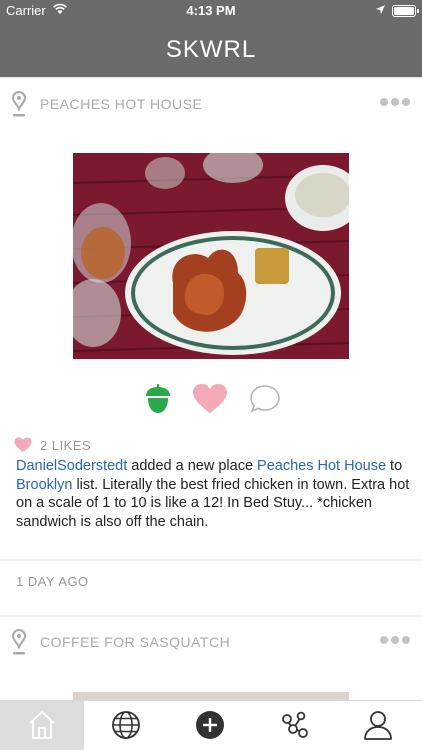 This screenshot has height=750, width=422. Describe the element at coordinates (211, 588) in the screenshot. I see `post-timestamp-section: 1 DAY AGO` at that location.